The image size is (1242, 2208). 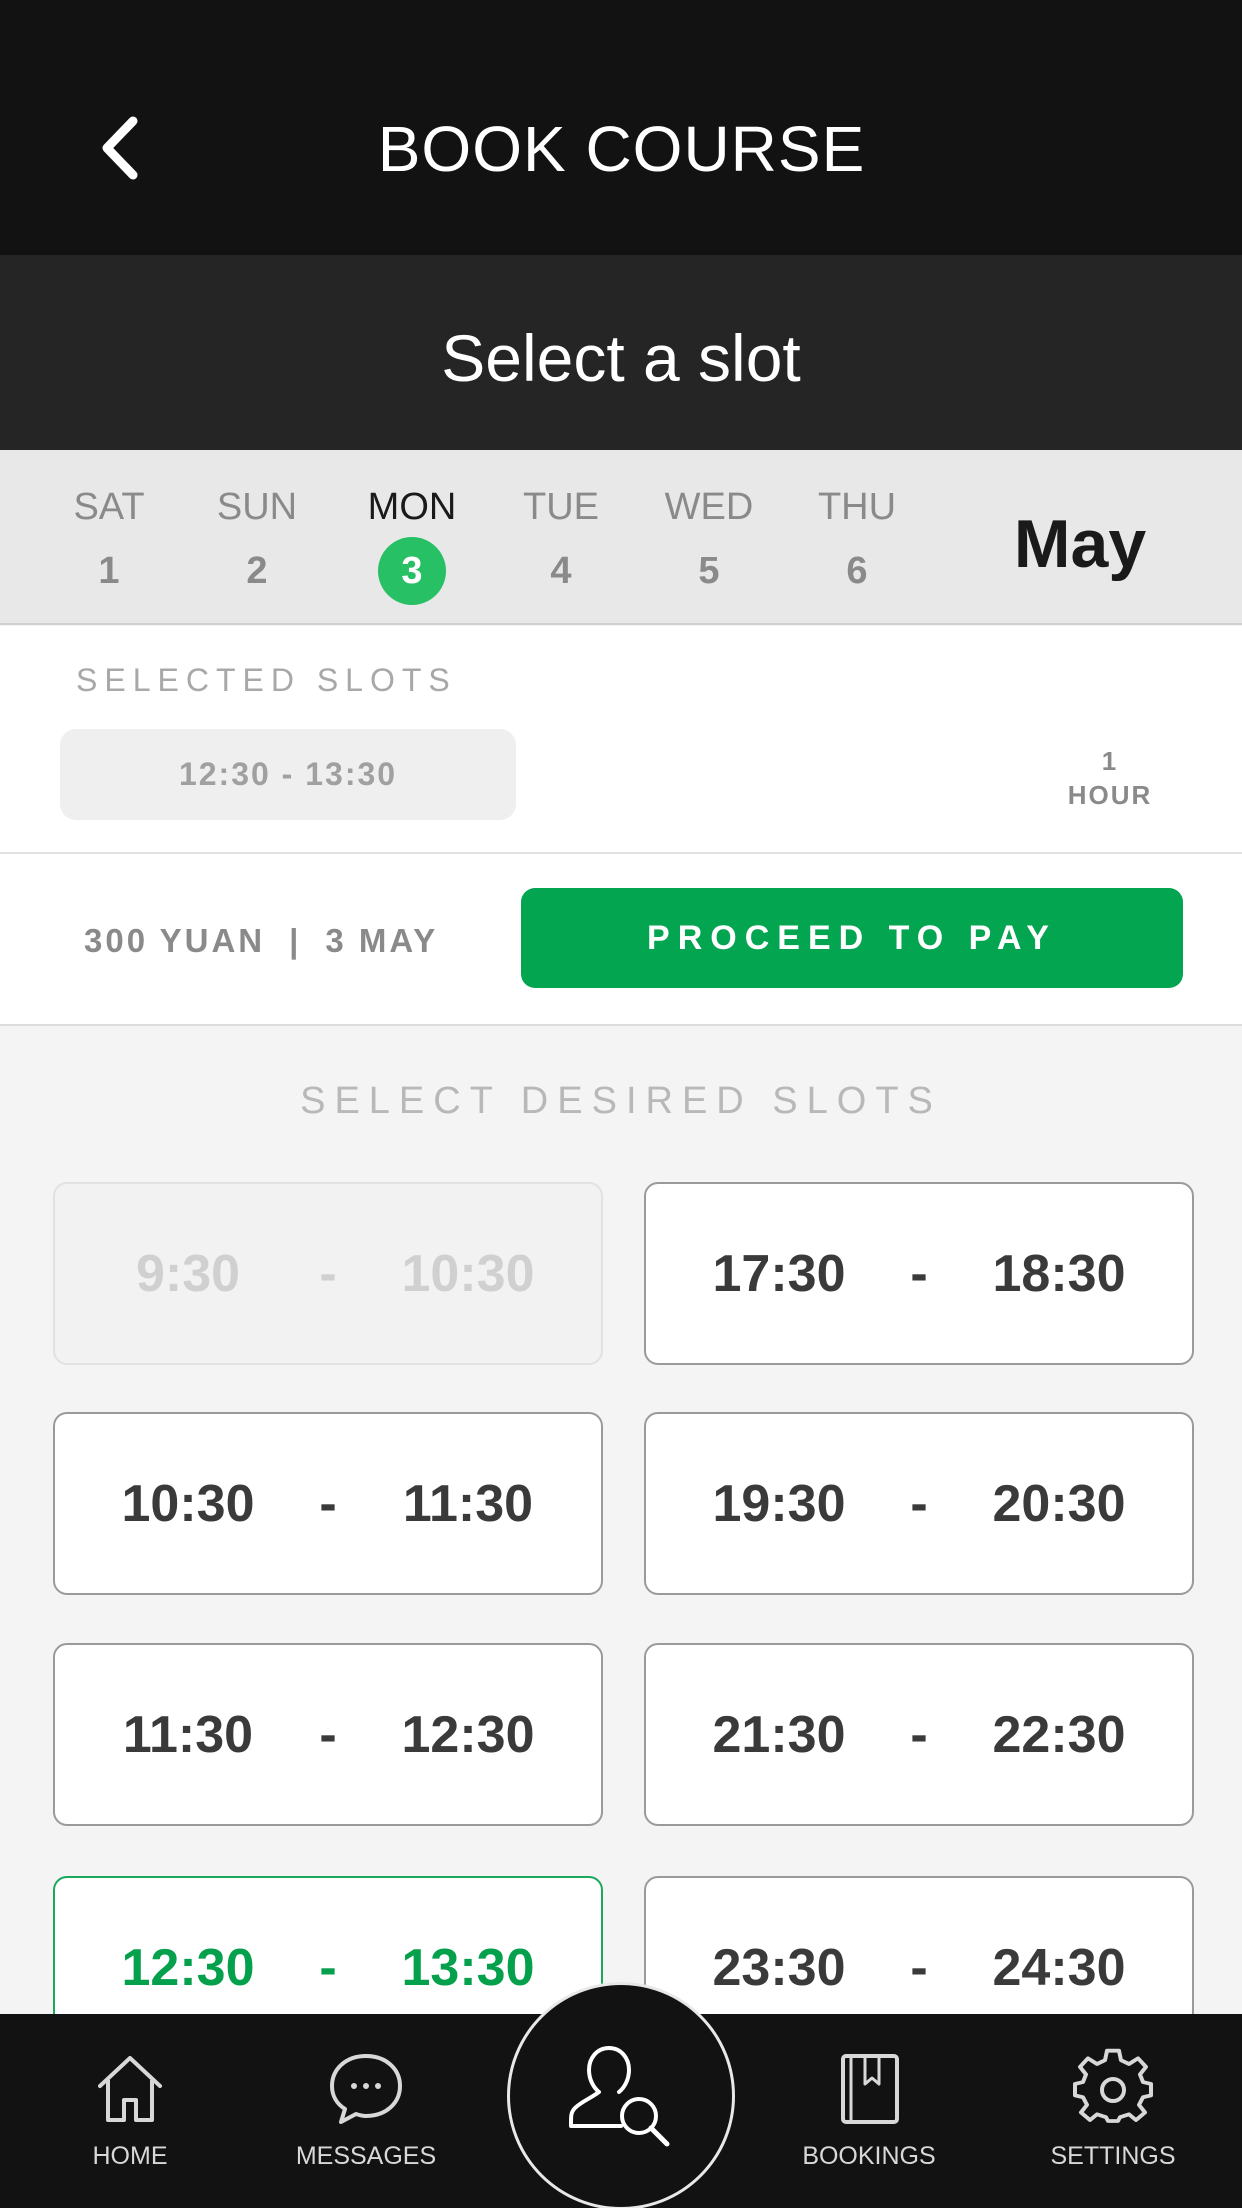 I want to click on duration-value: 1, so click(x=1110, y=761).